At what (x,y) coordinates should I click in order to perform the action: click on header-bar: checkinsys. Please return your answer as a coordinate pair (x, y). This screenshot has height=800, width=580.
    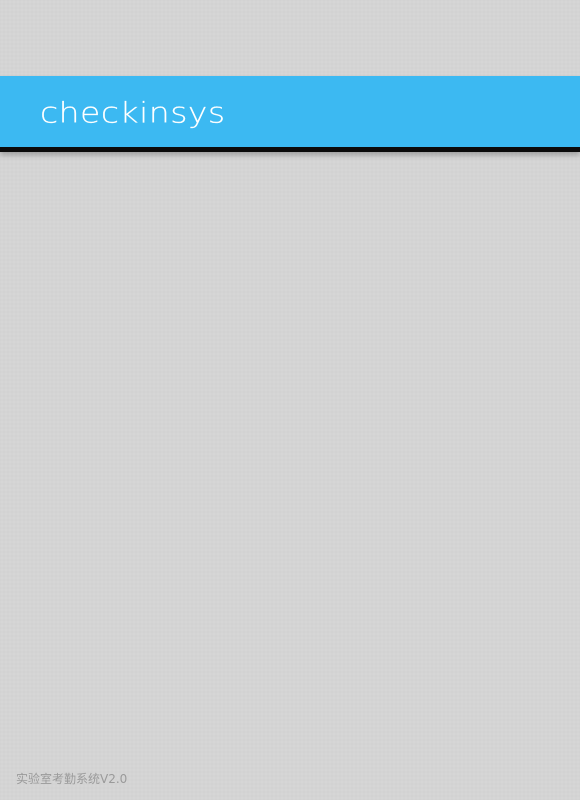
    Looking at the image, I should click on (290, 114).